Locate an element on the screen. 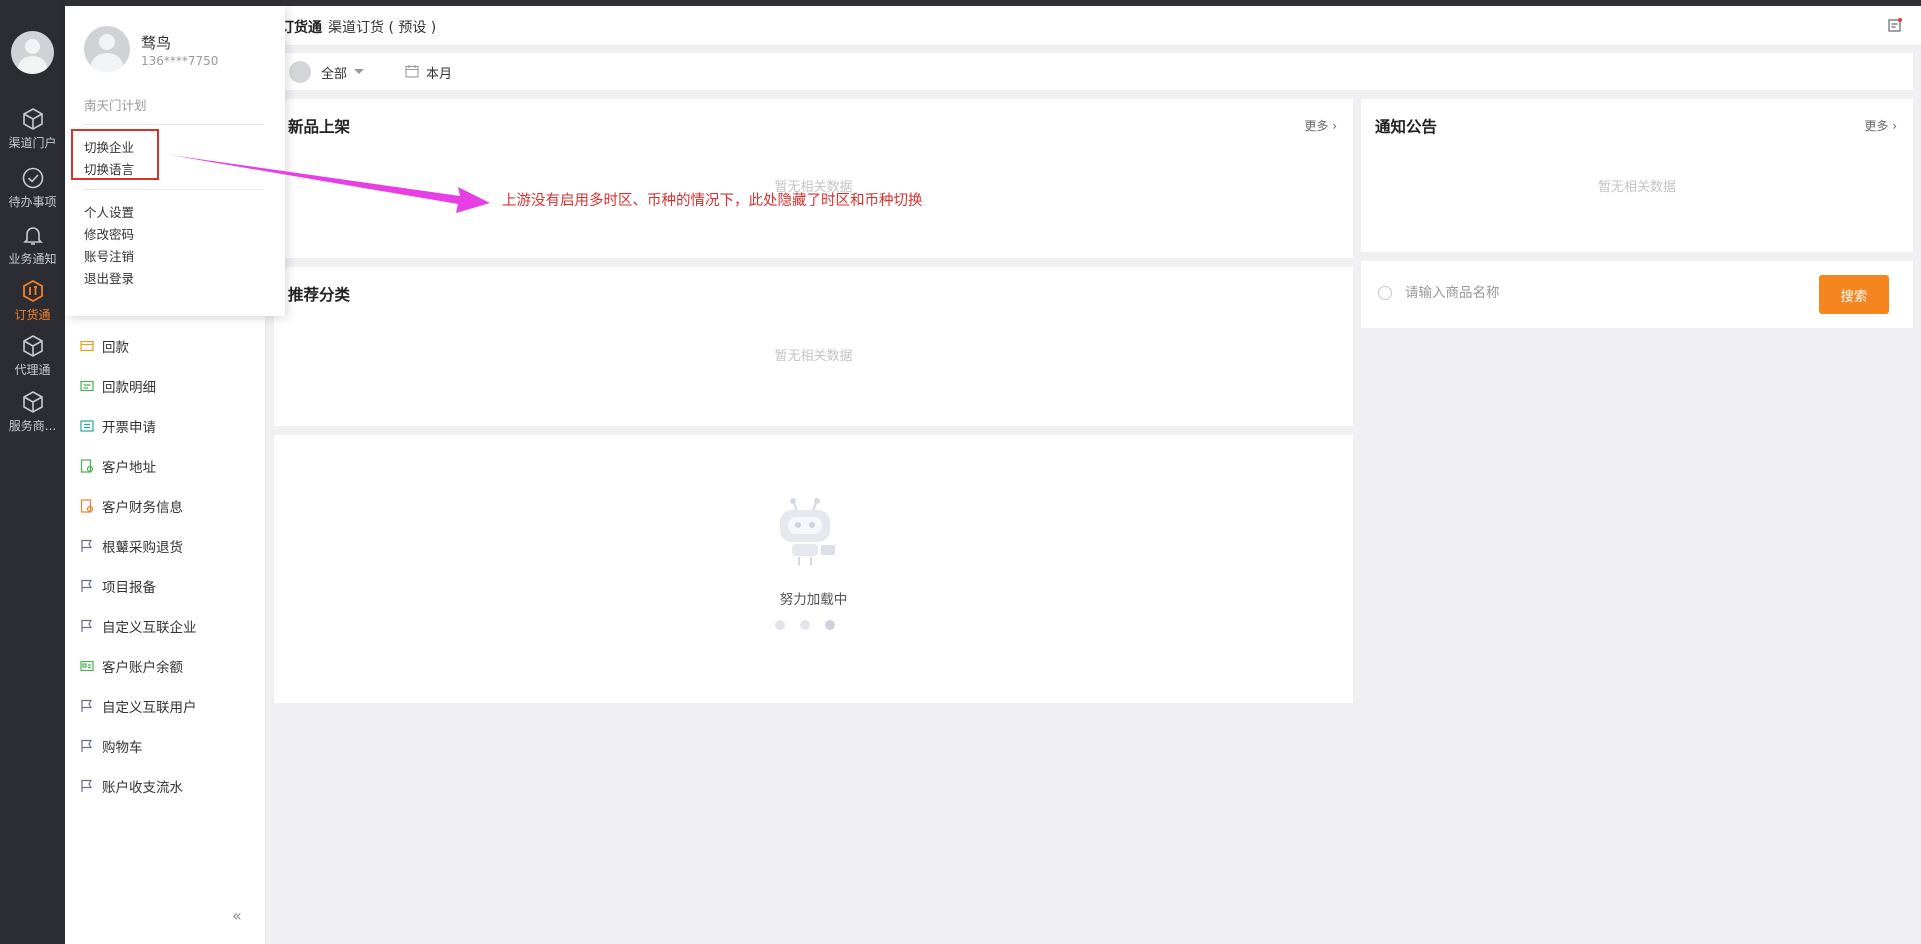 This screenshot has height=944, width=1921. annotation-arrow is located at coordinates (330, 184).